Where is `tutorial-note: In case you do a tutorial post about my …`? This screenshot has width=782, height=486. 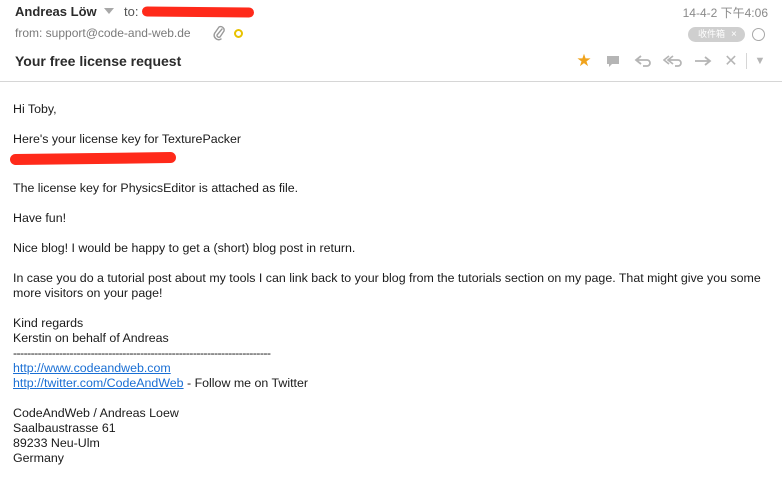 tutorial-note: In case you do a tutorial post about my … is located at coordinates (387, 285).